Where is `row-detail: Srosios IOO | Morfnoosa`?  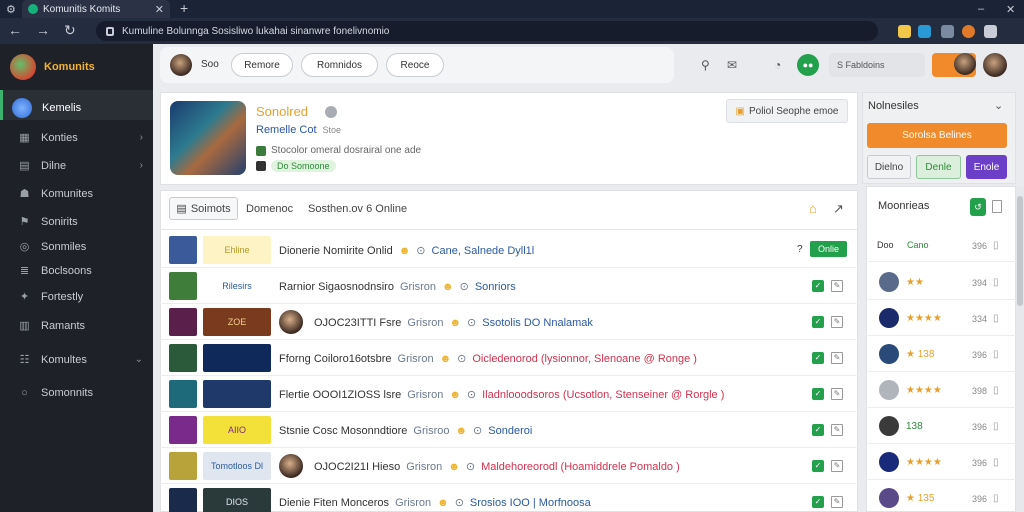
row-detail: Srosios IOO | Morfnoosa is located at coordinates (530, 503).